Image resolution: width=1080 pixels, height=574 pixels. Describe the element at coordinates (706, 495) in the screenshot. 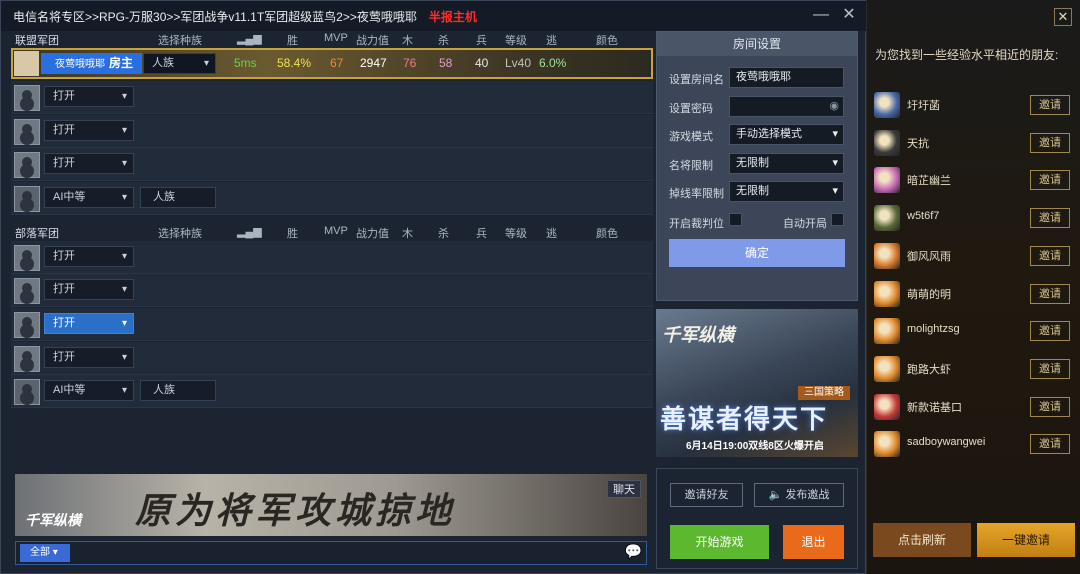

I see `invite-friends-button: 邀请好友` at that location.